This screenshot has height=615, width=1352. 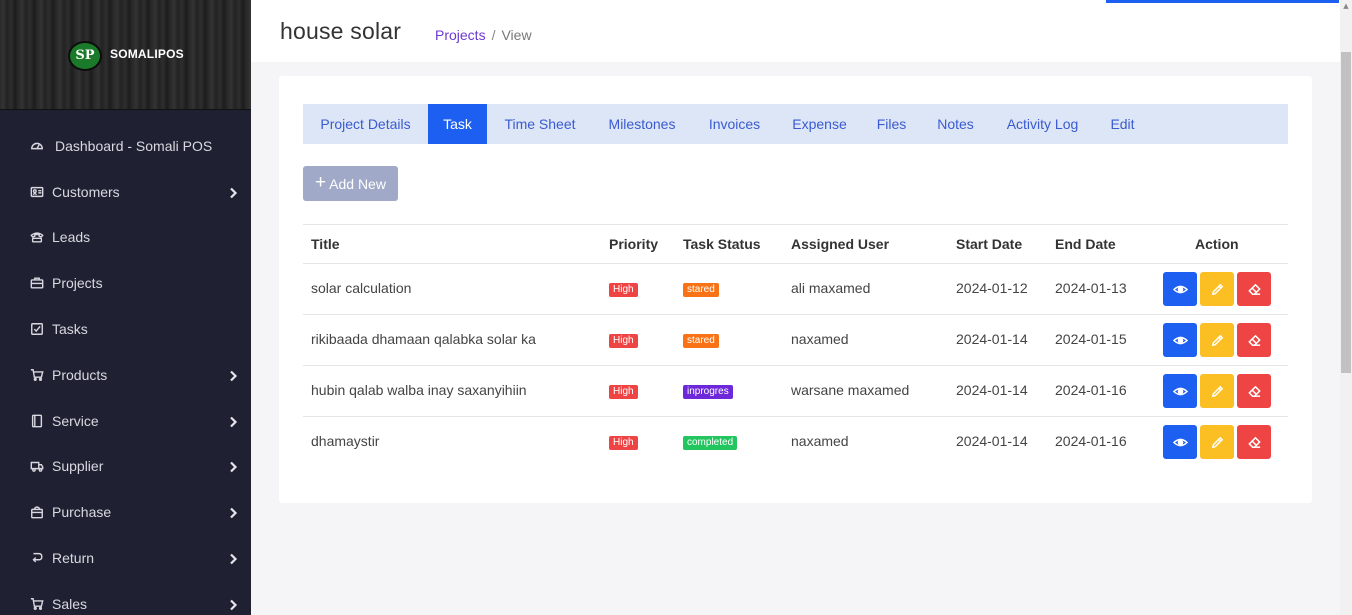 I want to click on page-header, so click(x=795, y=31).